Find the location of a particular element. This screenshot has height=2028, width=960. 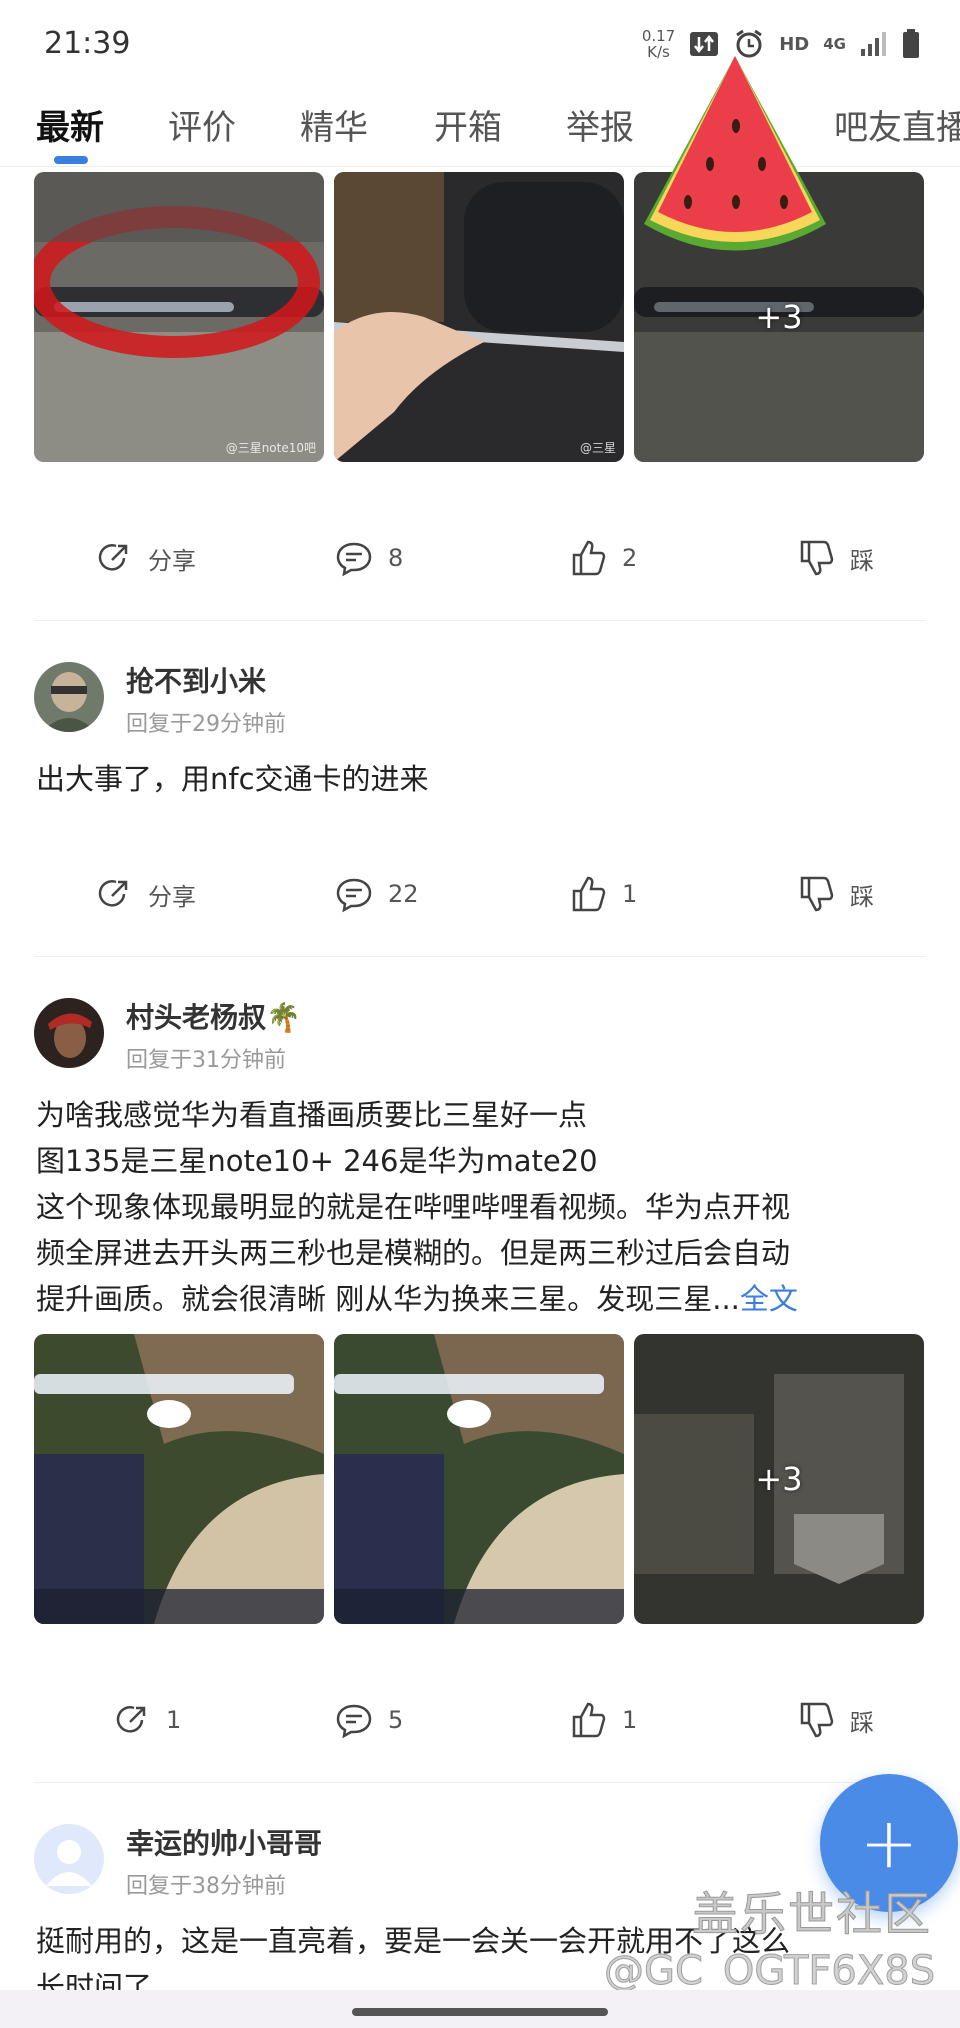

signal-icon is located at coordinates (873, 44).